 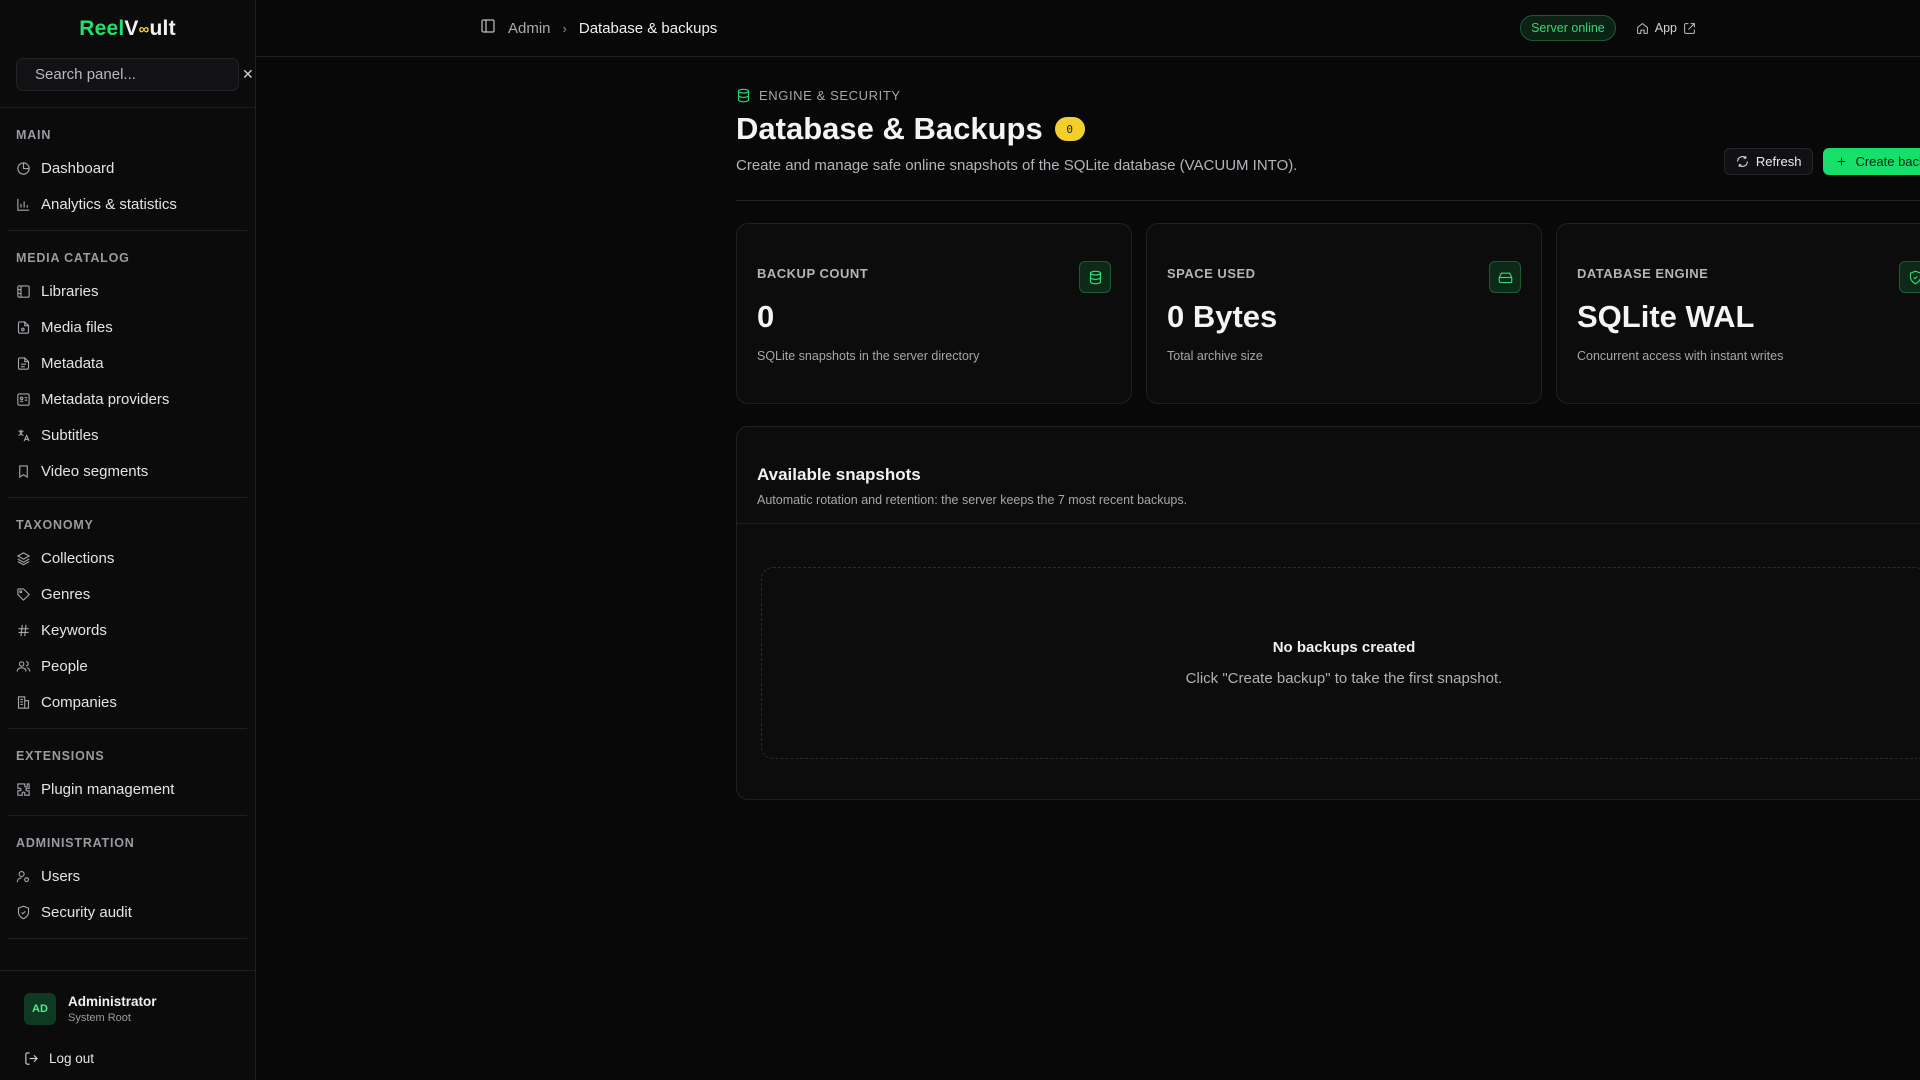 I want to click on app-link: App, so click(x=1666, y=28).